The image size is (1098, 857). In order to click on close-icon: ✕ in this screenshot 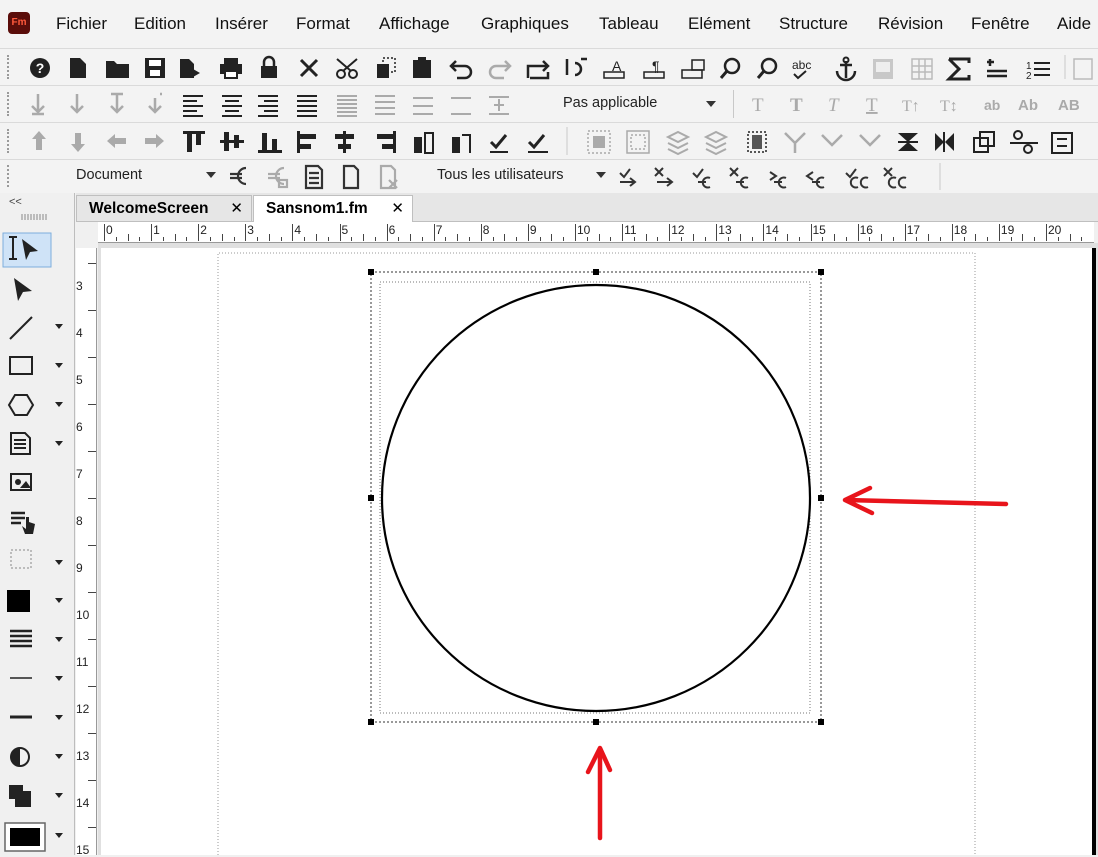, I will do `click(236, 209)`.